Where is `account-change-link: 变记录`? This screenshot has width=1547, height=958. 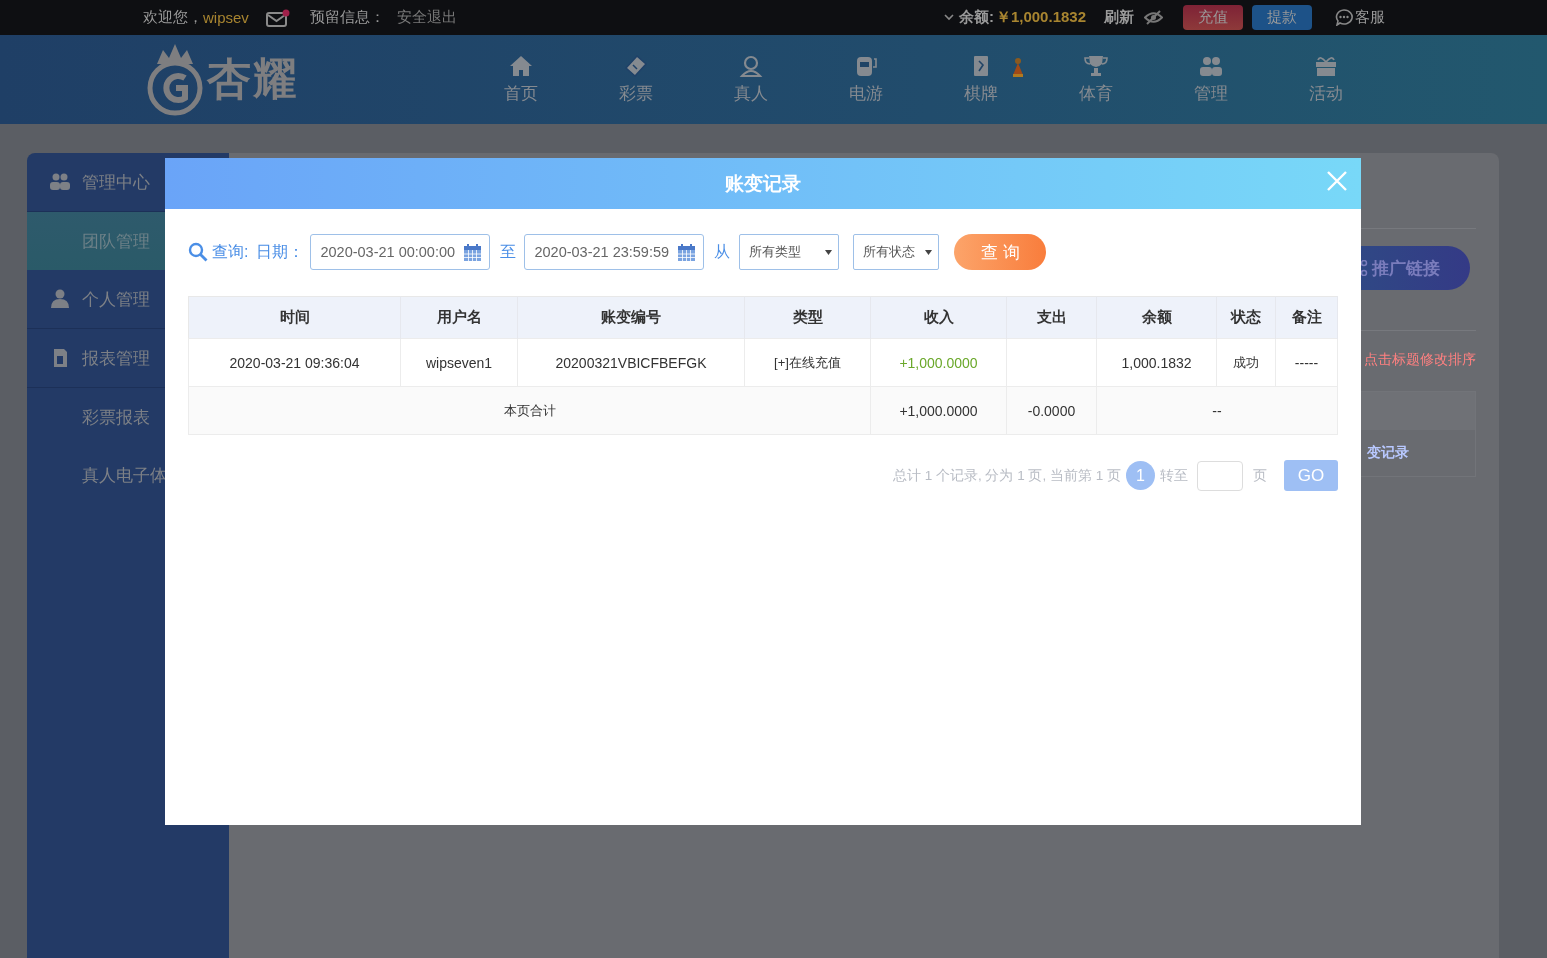 account-change-link: 变记录 is located at coordinates (1388, 453).